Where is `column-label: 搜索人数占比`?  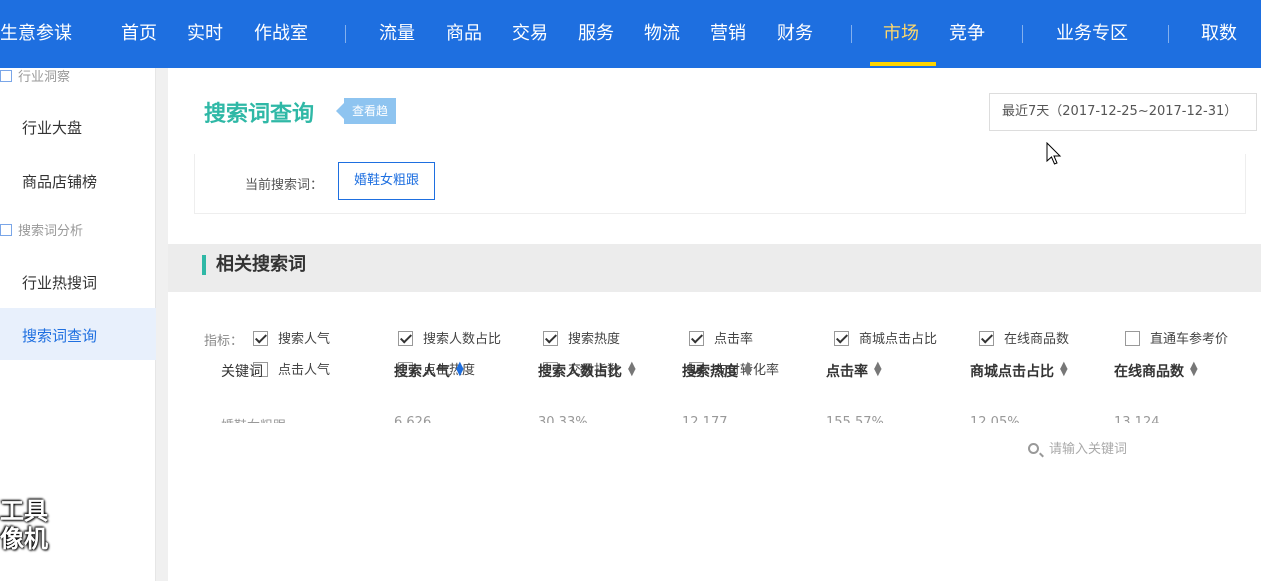
column-label: 搜索人数占比 is located at coordinates (580, 372).